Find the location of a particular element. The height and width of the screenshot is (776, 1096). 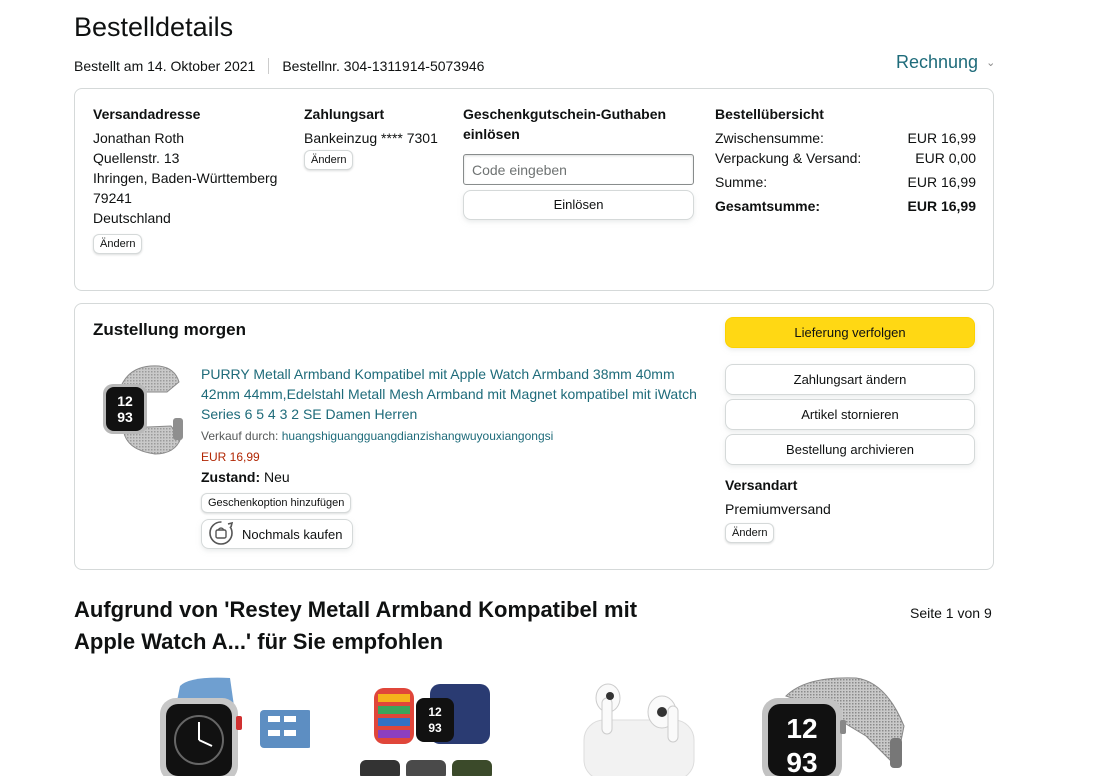

meta-divider is located at coordinates (269, 66).